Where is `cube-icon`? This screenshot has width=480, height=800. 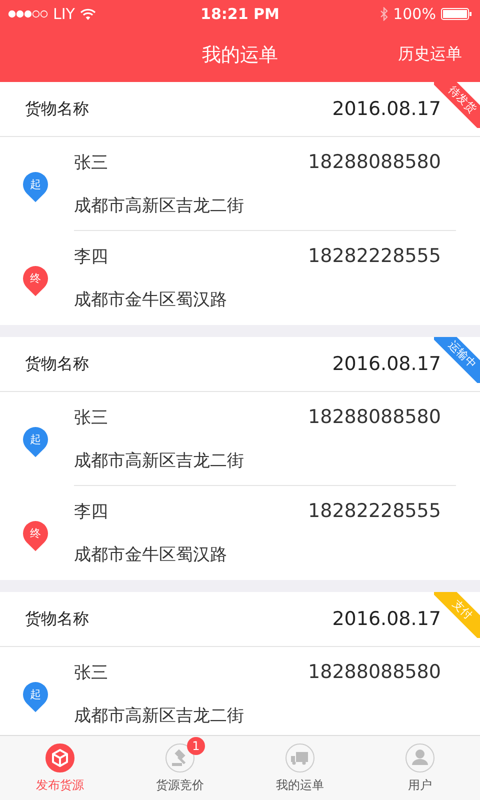
cube-icon is located at coordinates (60, 757).